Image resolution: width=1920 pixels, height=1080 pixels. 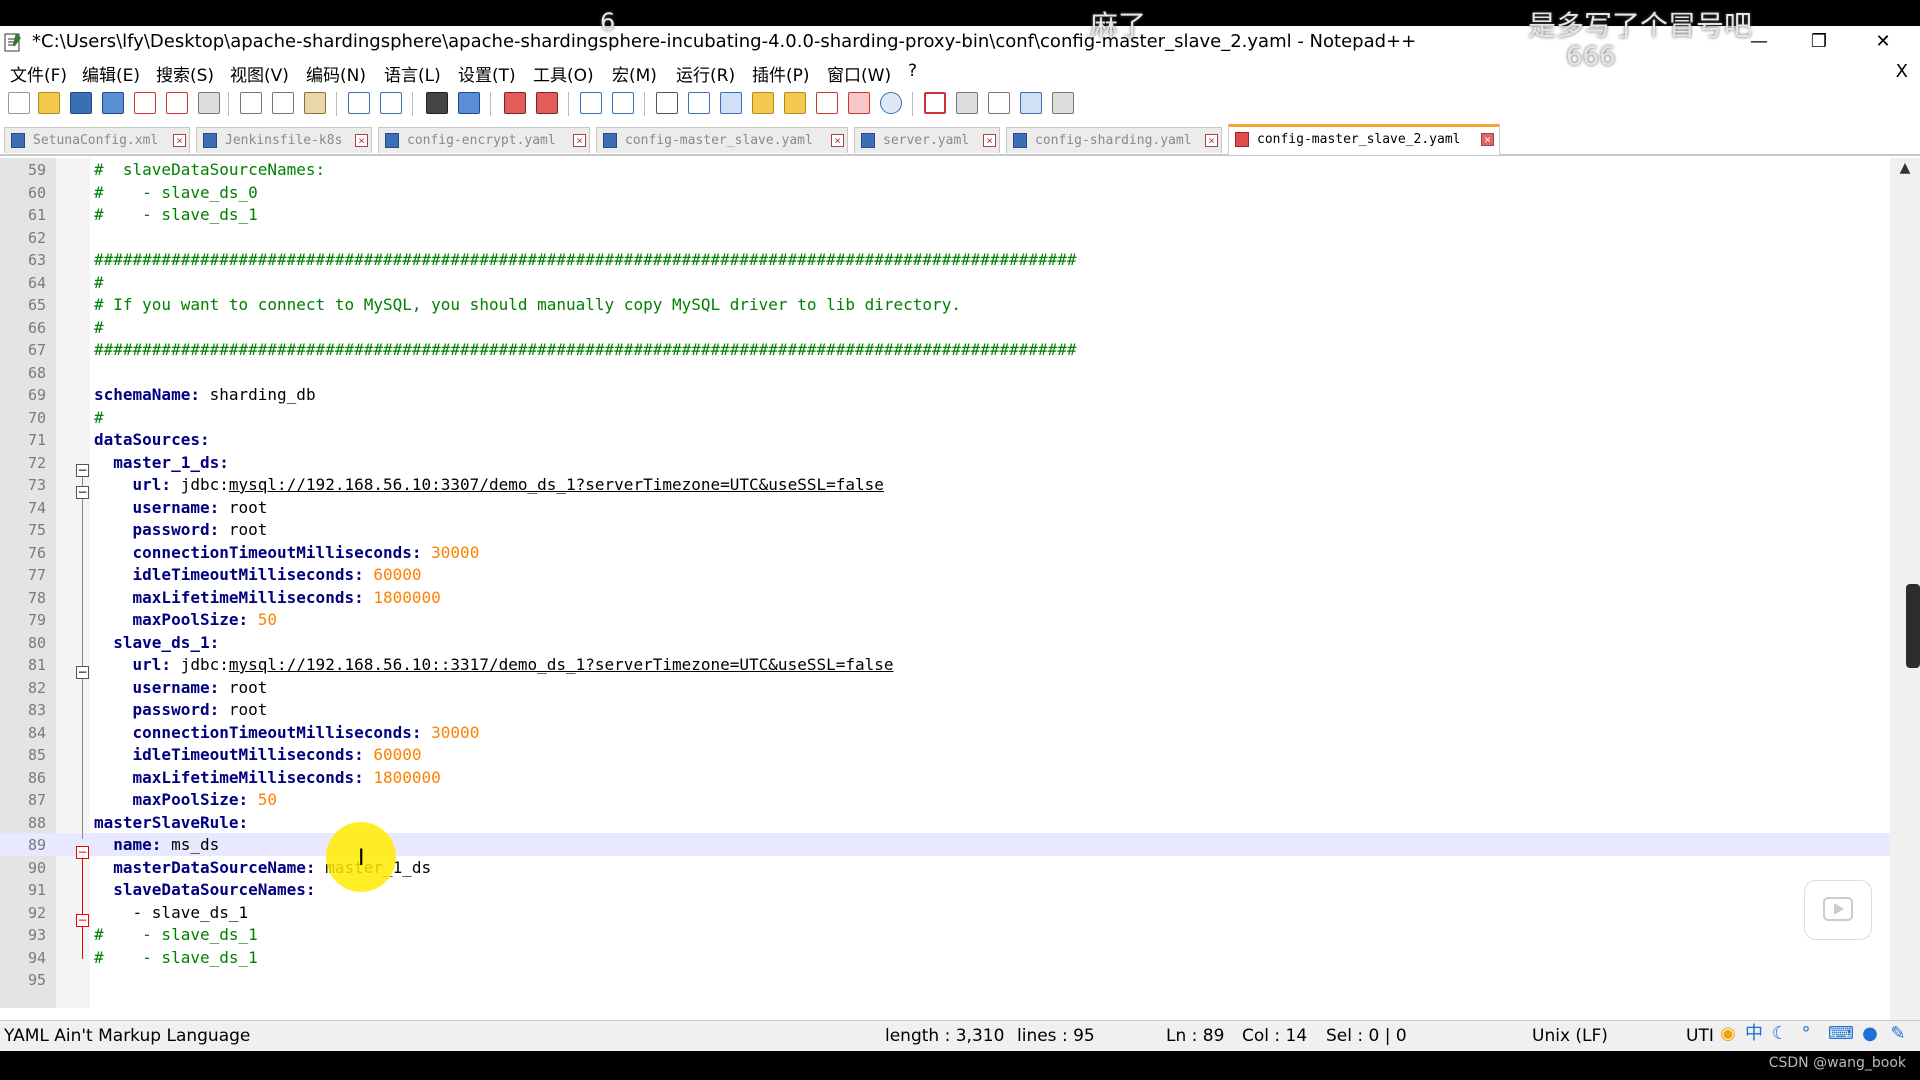 I want to click on close-document-button: X, so click(x=1902, y=71).